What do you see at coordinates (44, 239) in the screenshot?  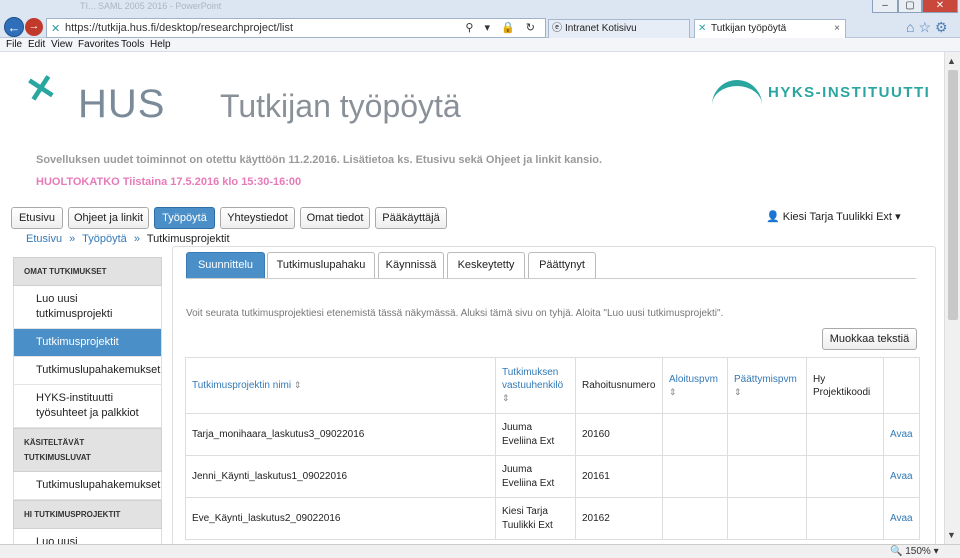 I see `breadcrumb-etusivu: Etusivu` at bounding box center [44, 239].